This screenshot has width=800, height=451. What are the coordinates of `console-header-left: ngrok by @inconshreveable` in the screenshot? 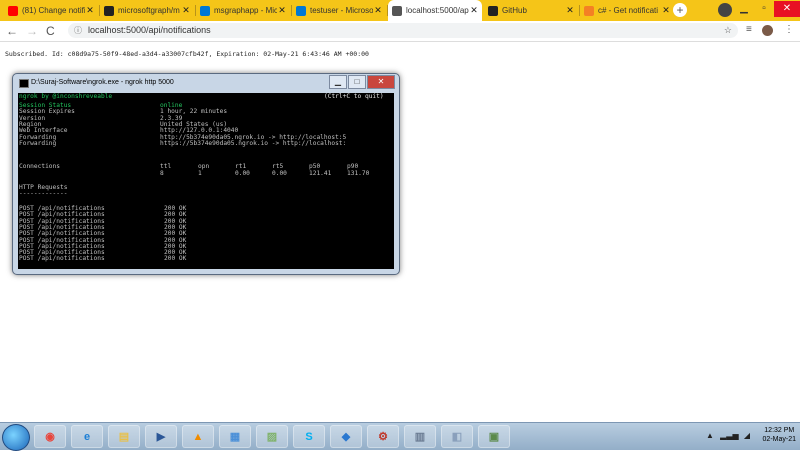 It's located at (66, 96).